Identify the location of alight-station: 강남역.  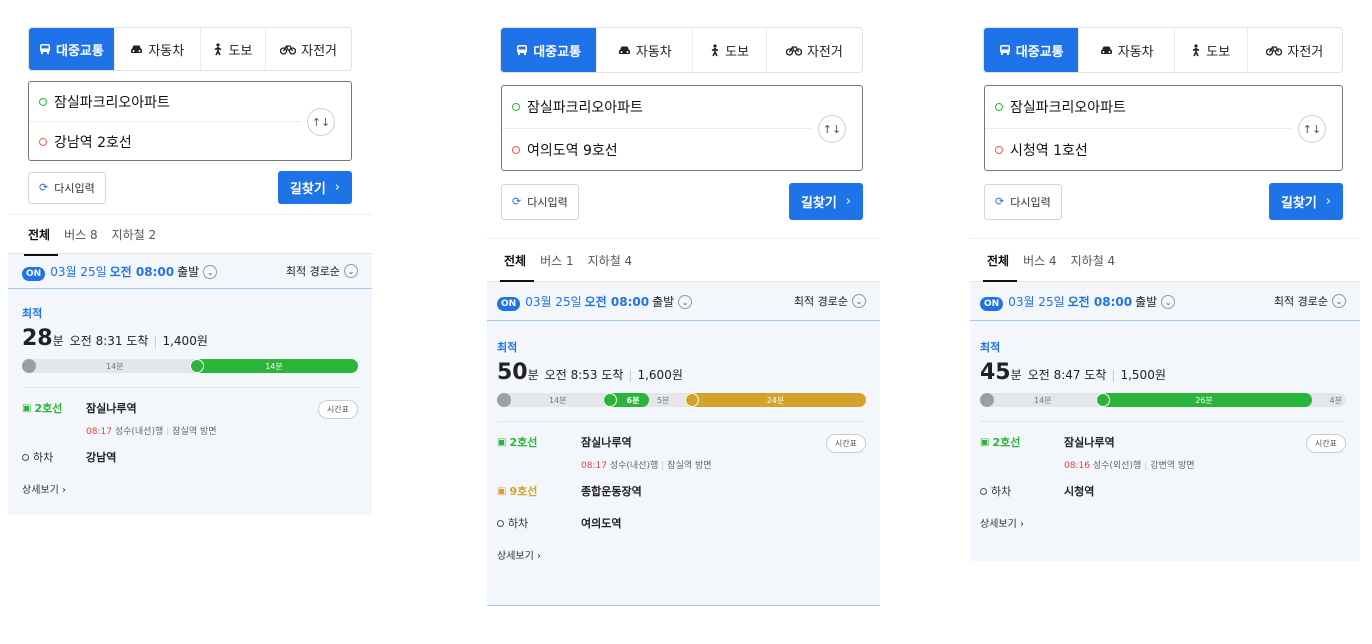
(101, 457).